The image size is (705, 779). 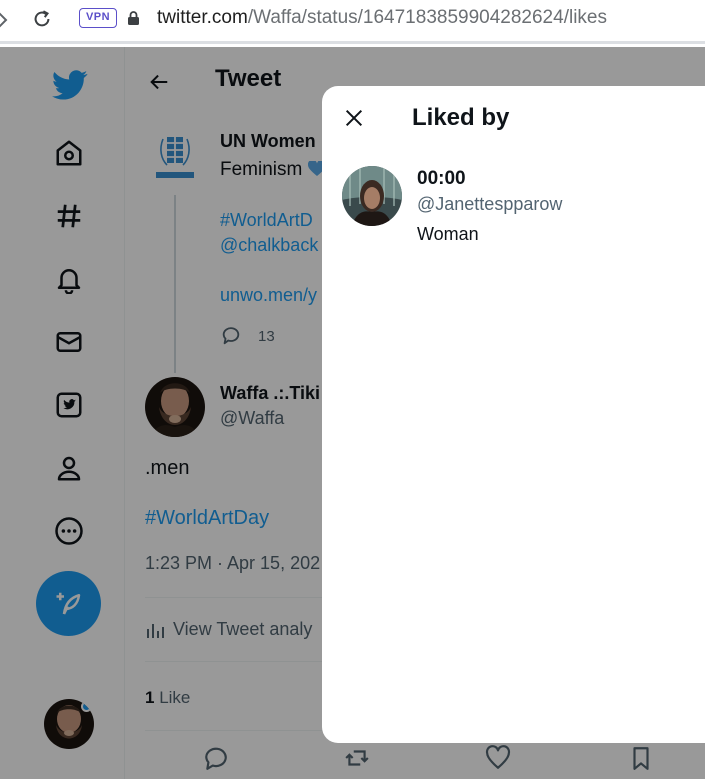 I want to click on liker-handle: @Janettespparow, so click(x=489, y=204).